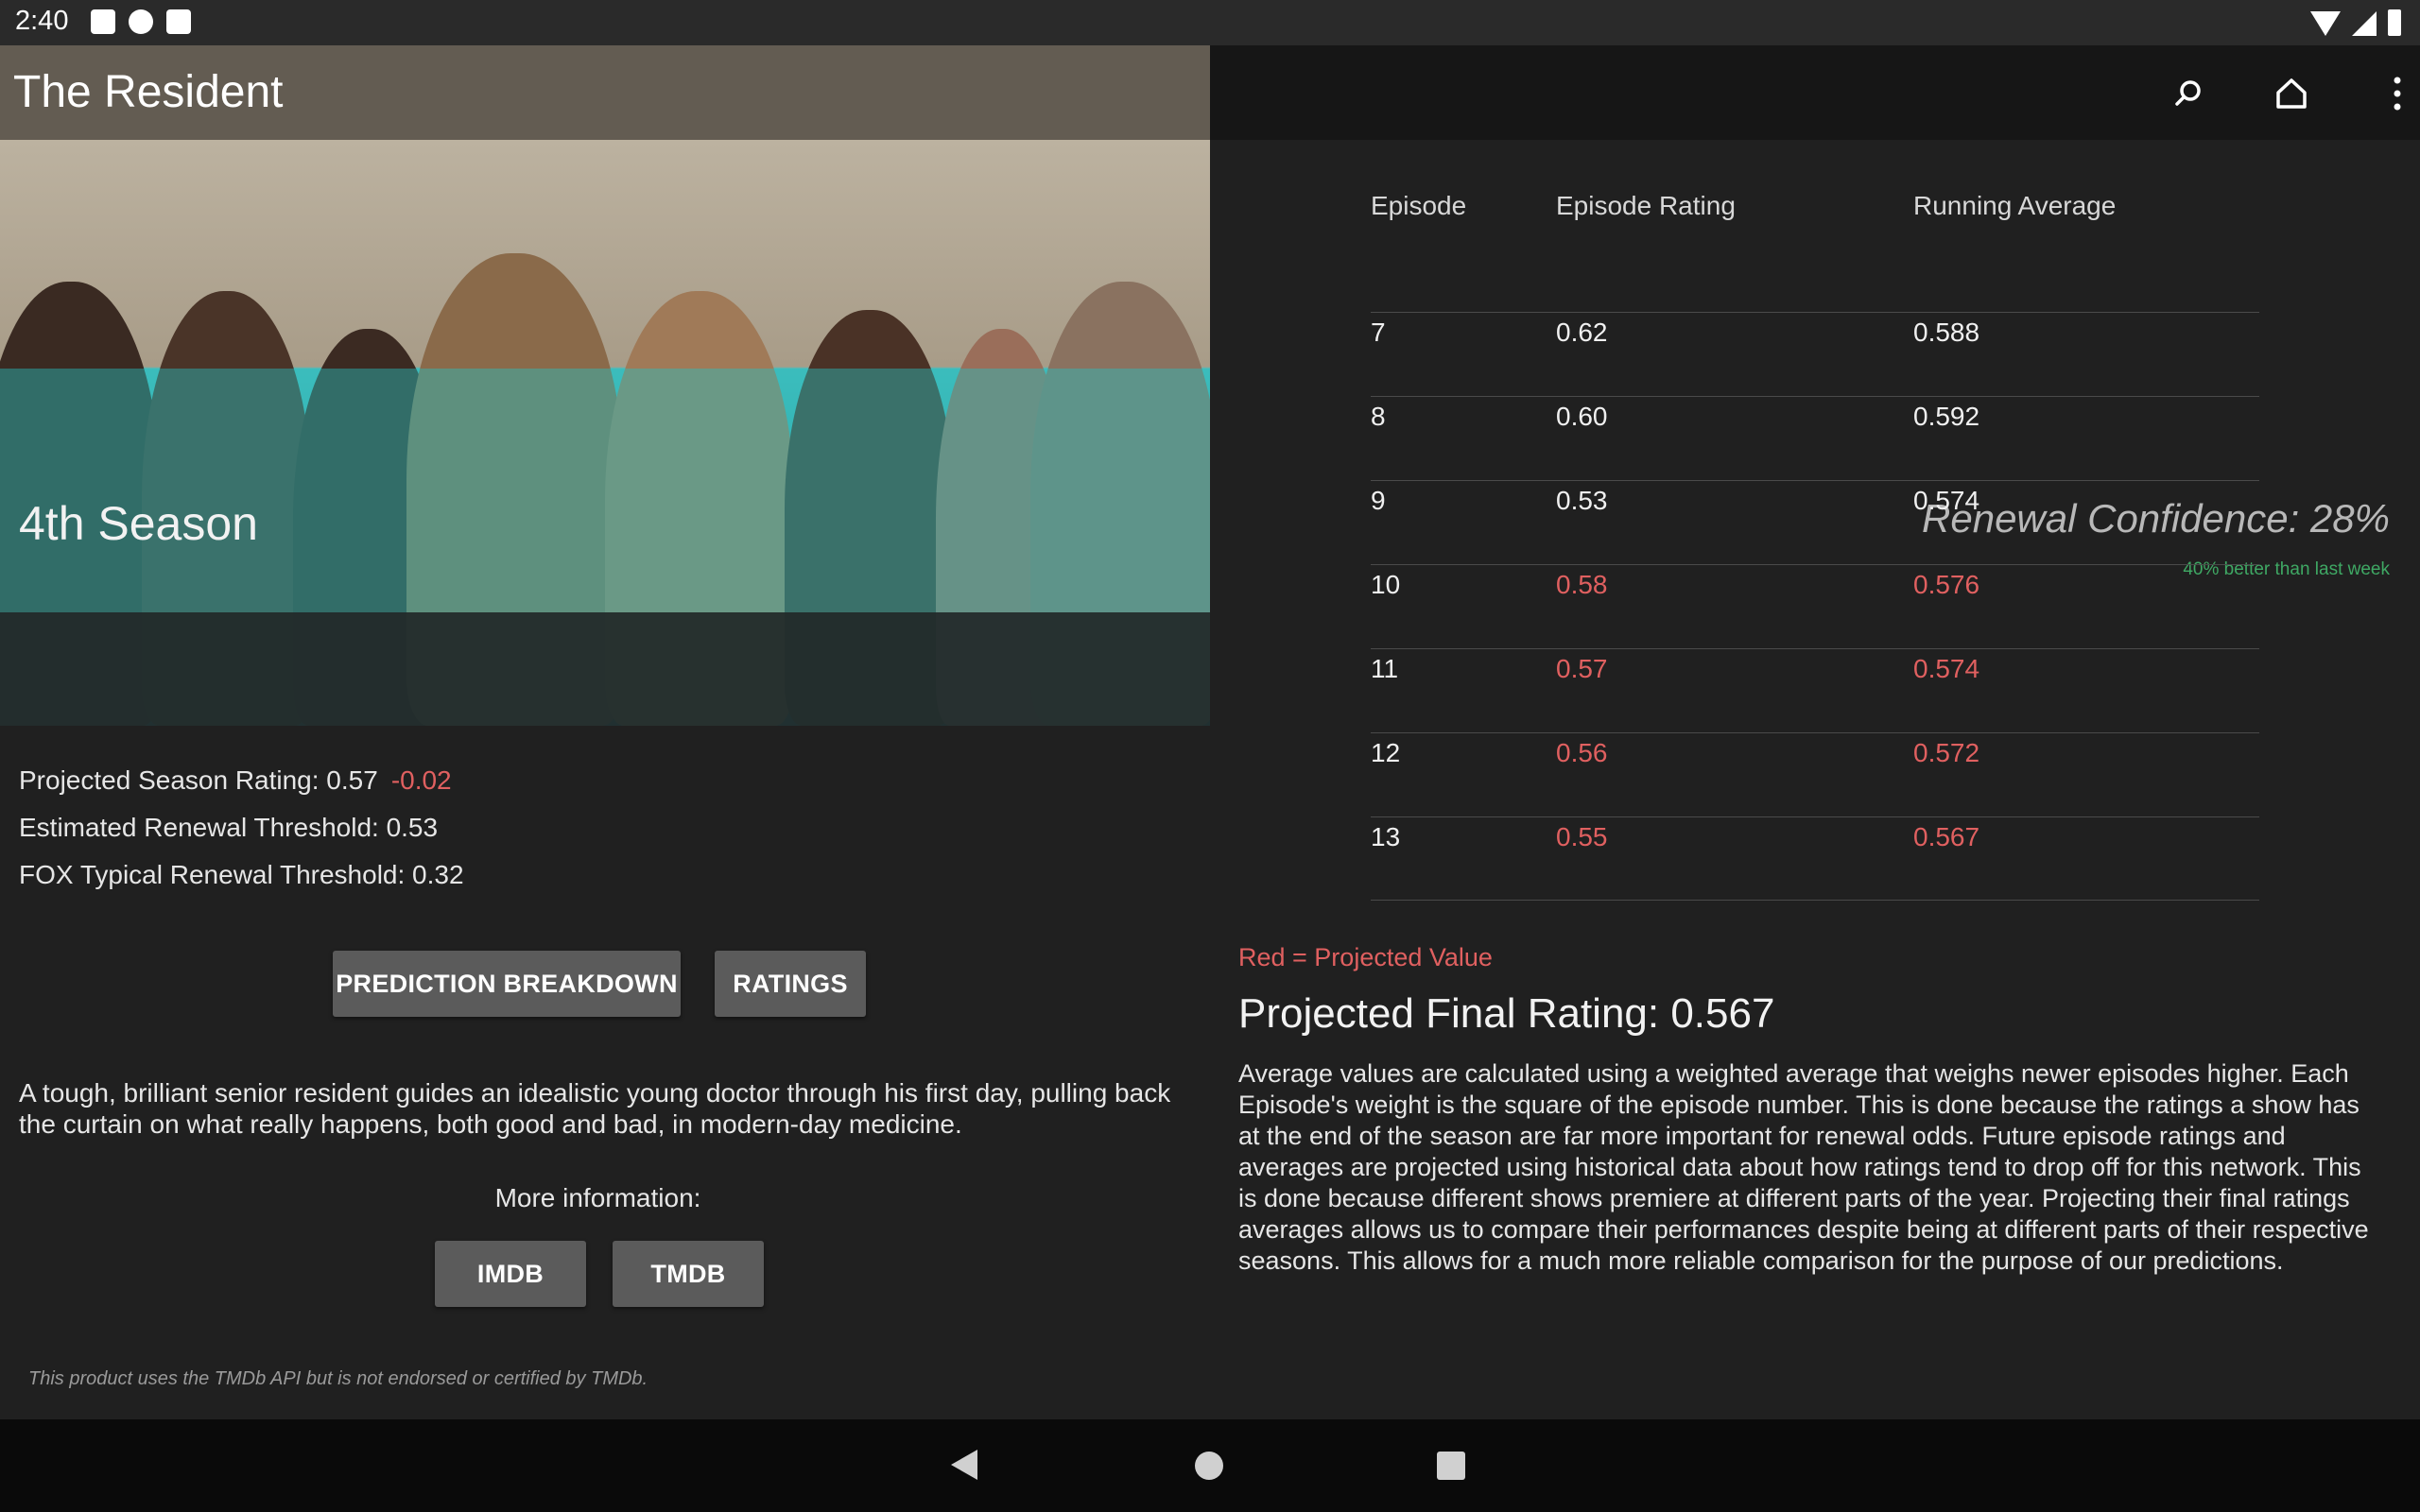 This screenshot has height=1512, width=2420. I want to click on column-header-episode: Episode, so click(1419, 205).